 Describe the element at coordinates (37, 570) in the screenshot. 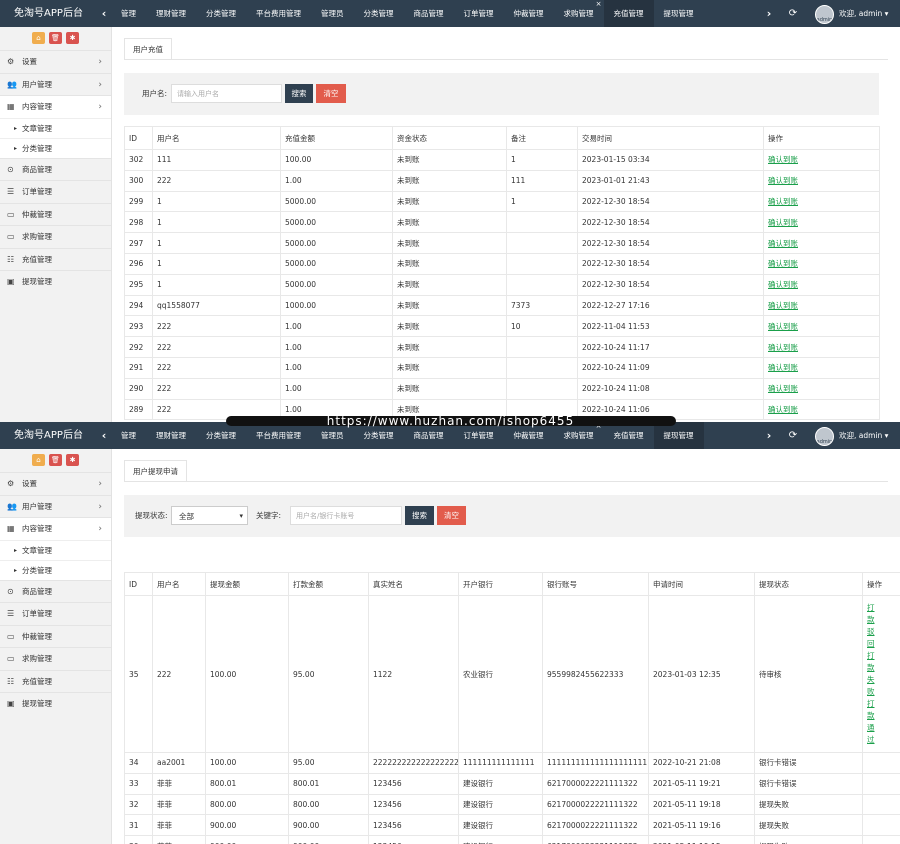

I see `sidebar-subitem-label: 分类管理` at that location.